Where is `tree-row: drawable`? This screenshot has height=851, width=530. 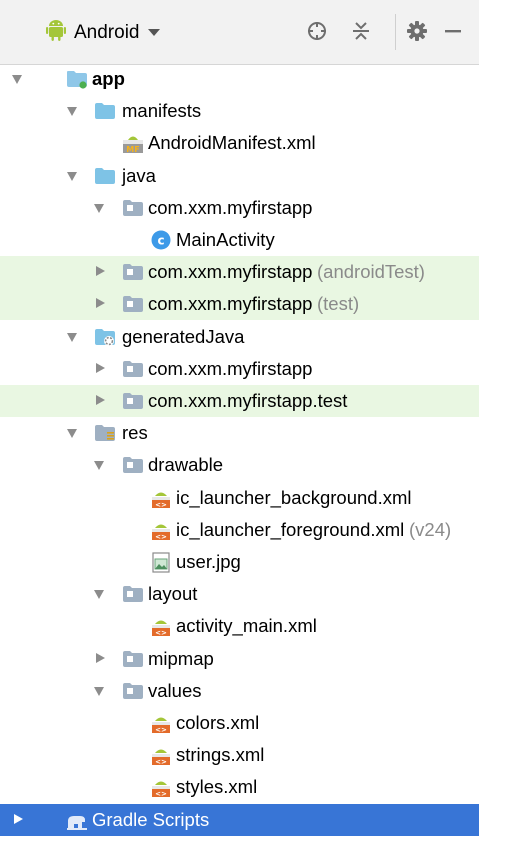 tree-row: drawable is located at coordinates (239, 465).